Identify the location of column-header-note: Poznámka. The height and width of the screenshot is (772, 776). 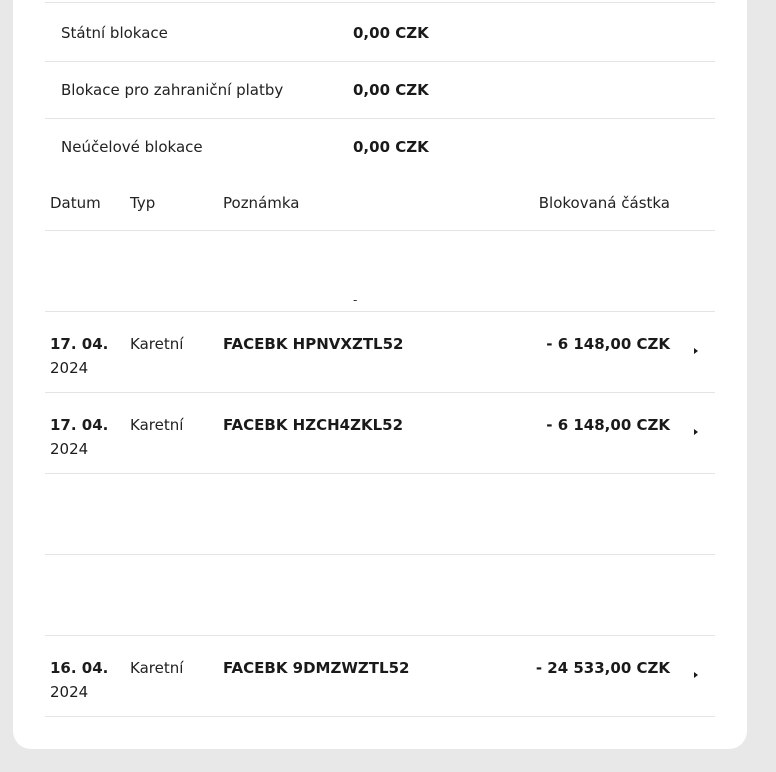
(261, 203).